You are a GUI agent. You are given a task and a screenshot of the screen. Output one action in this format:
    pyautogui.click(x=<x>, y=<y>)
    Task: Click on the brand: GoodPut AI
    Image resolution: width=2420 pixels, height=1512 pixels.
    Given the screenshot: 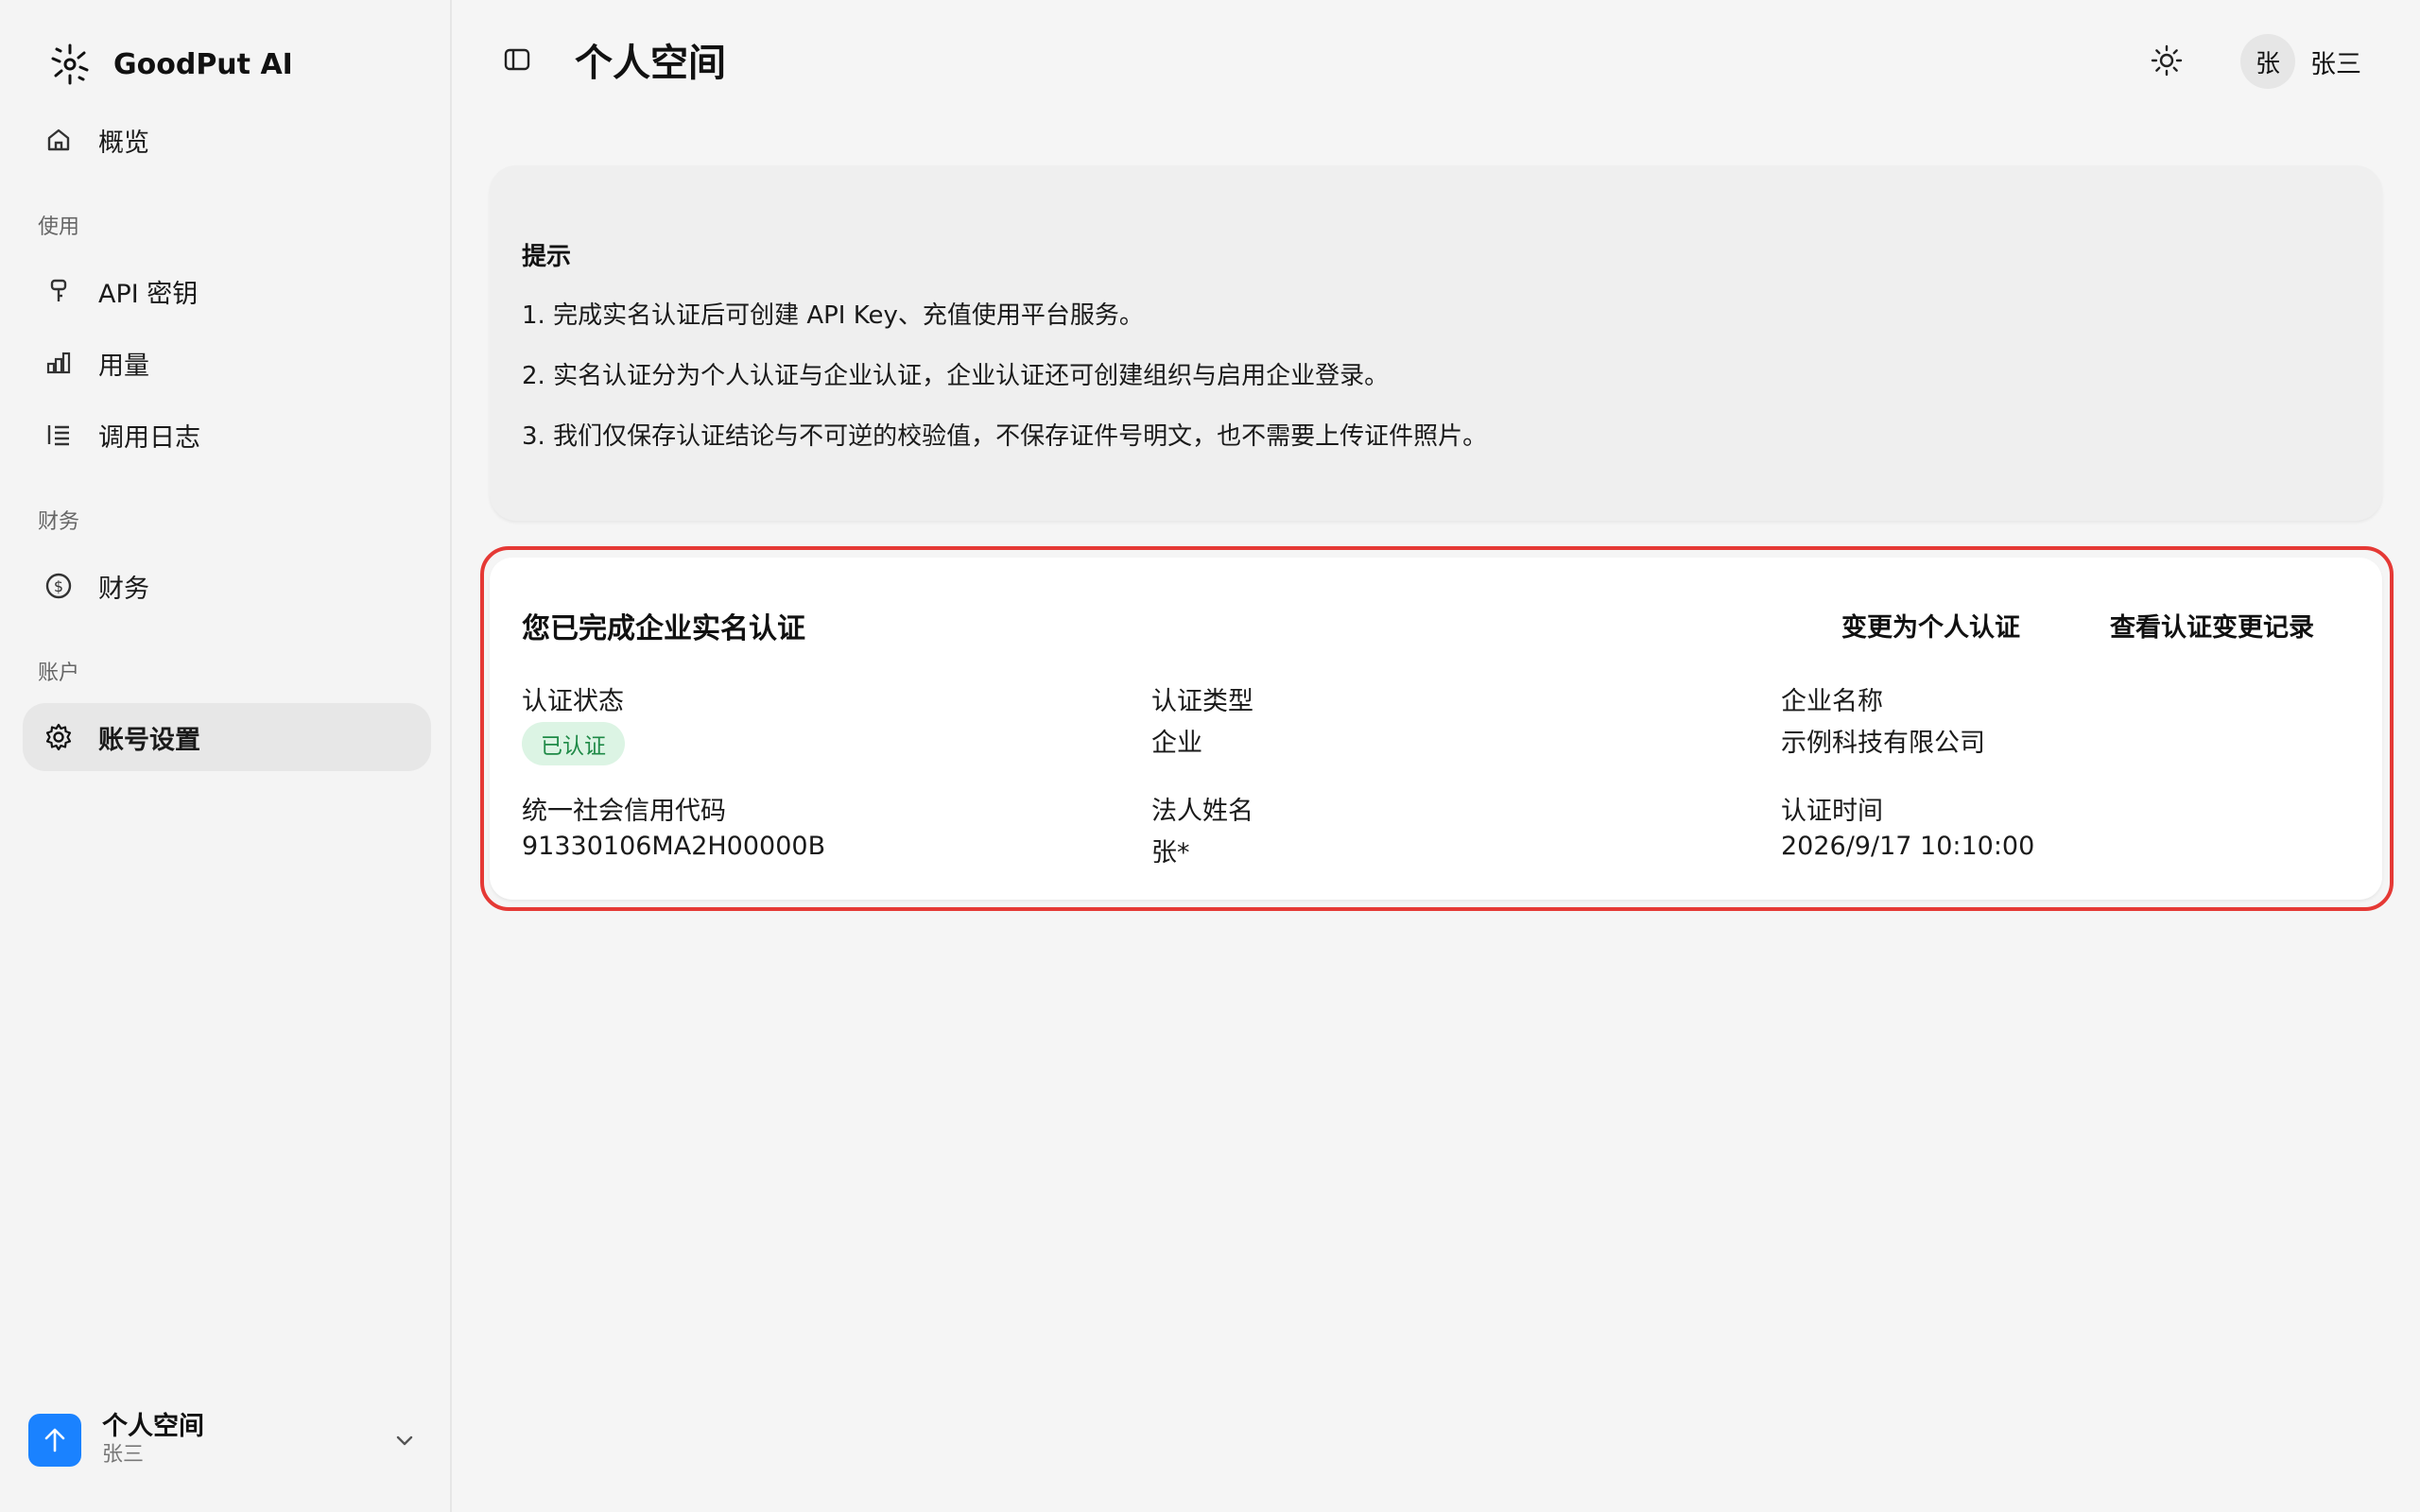 What is the action you would take?
    pyautogui.click(x=170, y=64)
    